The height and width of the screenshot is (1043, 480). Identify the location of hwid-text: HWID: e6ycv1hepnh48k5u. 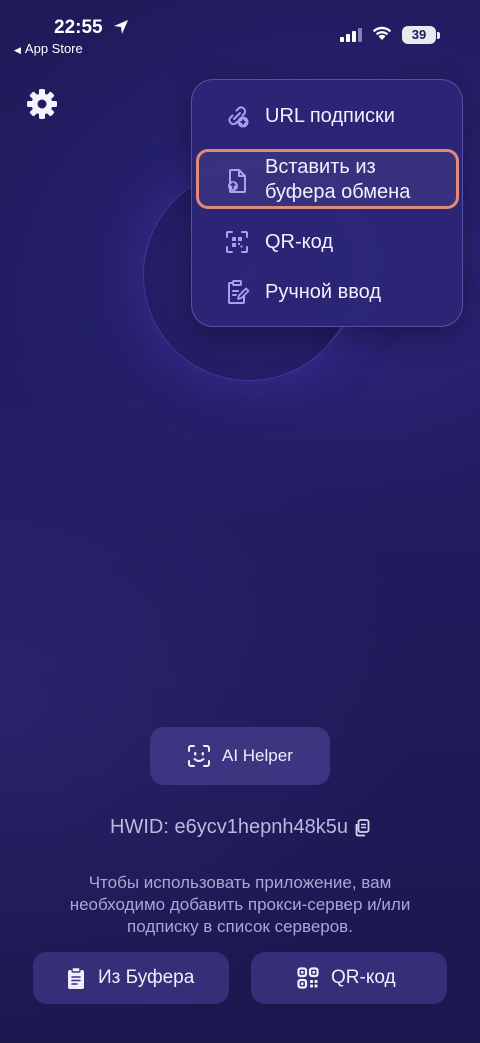
(229, 827).